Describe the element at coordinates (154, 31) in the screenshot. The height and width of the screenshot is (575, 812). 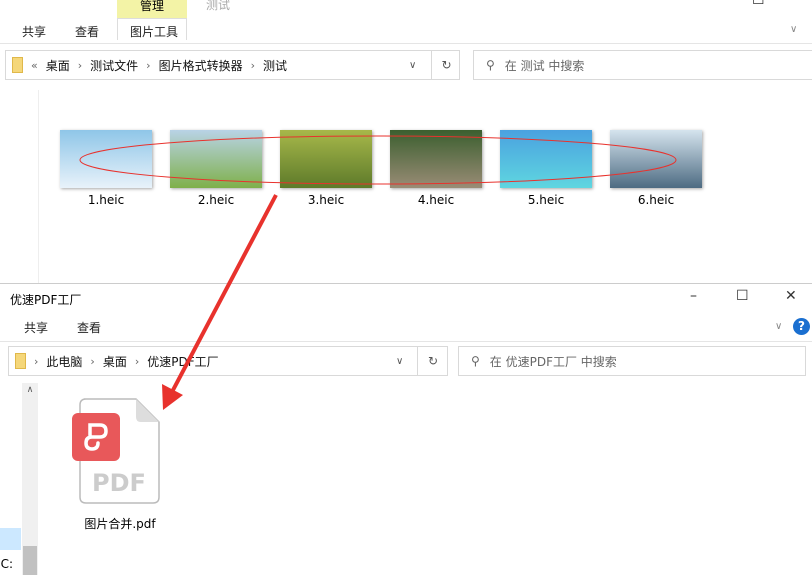
I see `tab-picture-tools: 图片工具` at that location.